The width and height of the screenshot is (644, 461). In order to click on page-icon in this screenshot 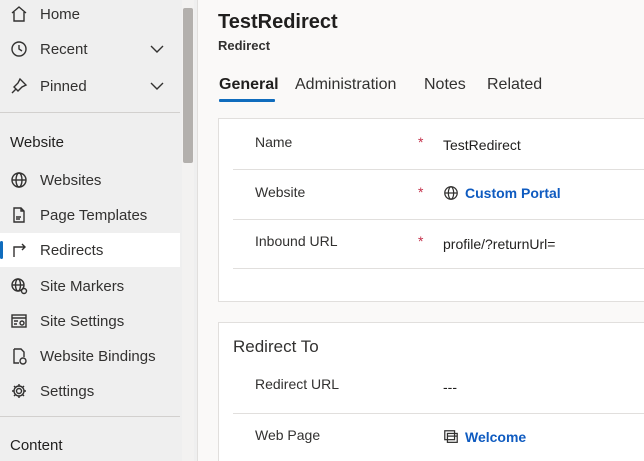, I will do `click(19, 215)`.